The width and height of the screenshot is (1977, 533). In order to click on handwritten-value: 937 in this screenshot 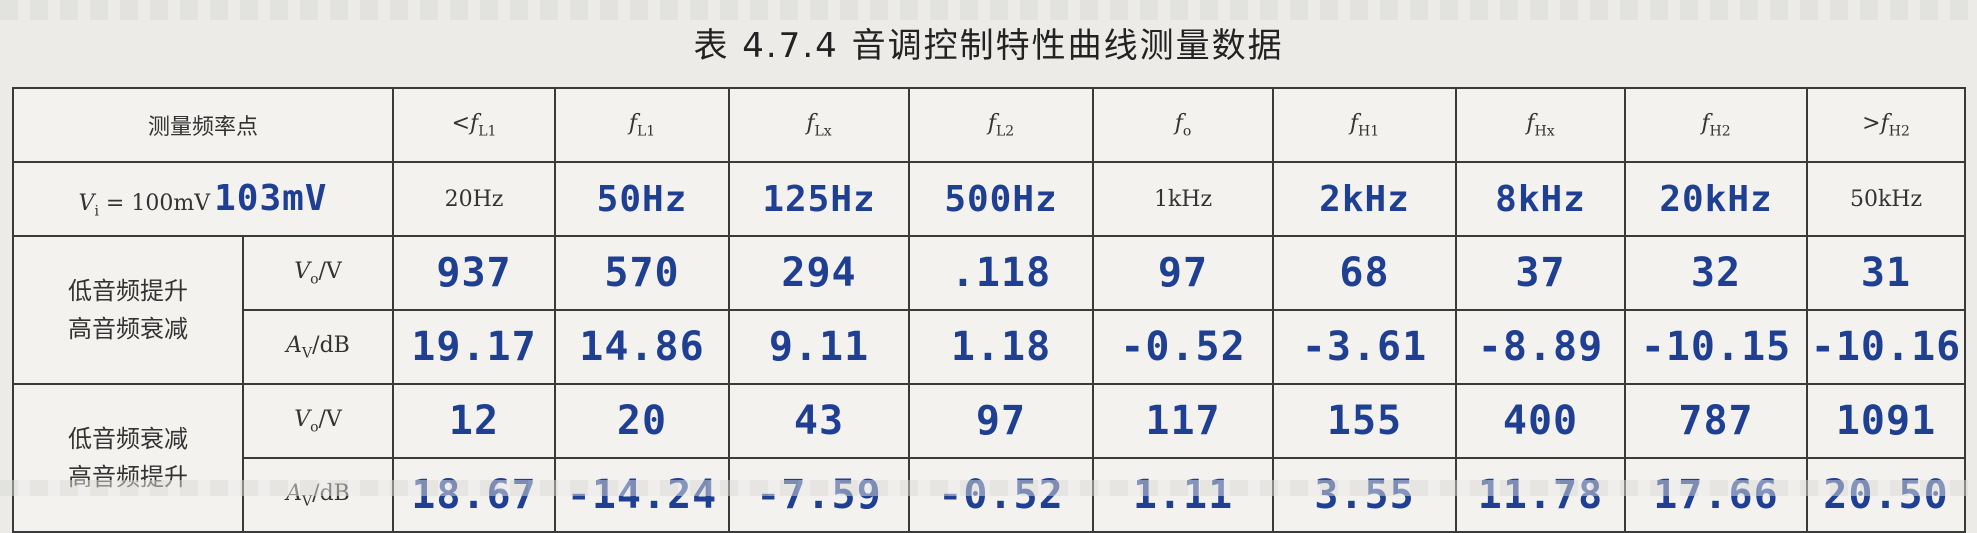, I will do `click(474, 273)`.